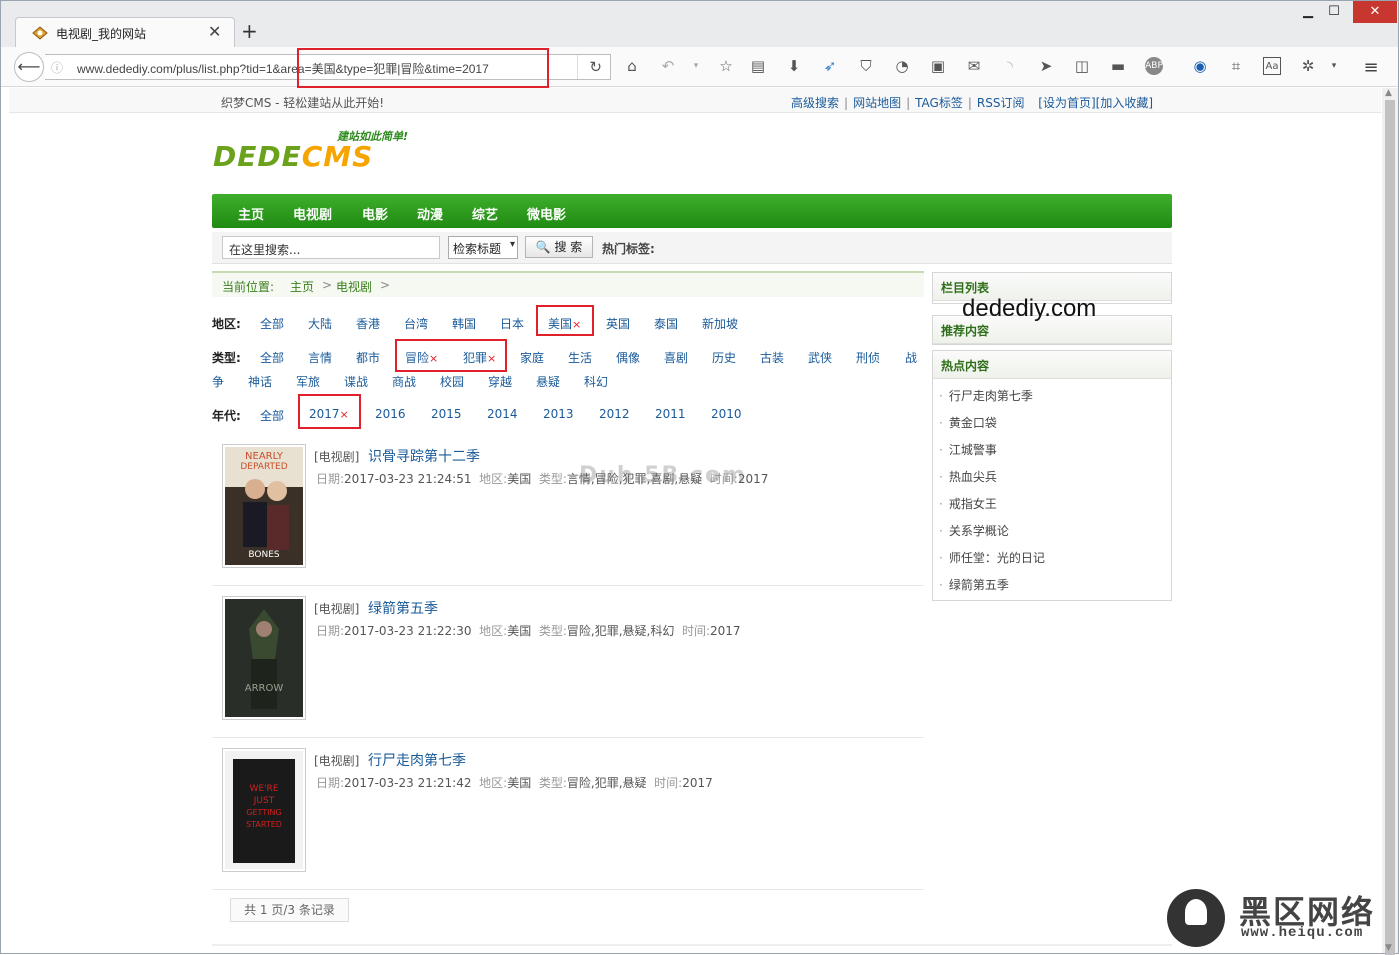 The width and height of the screenshot is (1399, 955). What do you see at coordinates (868, 357) in the screenshot?
I see `type-option: 刑侦` at bounding box center [868, 357].